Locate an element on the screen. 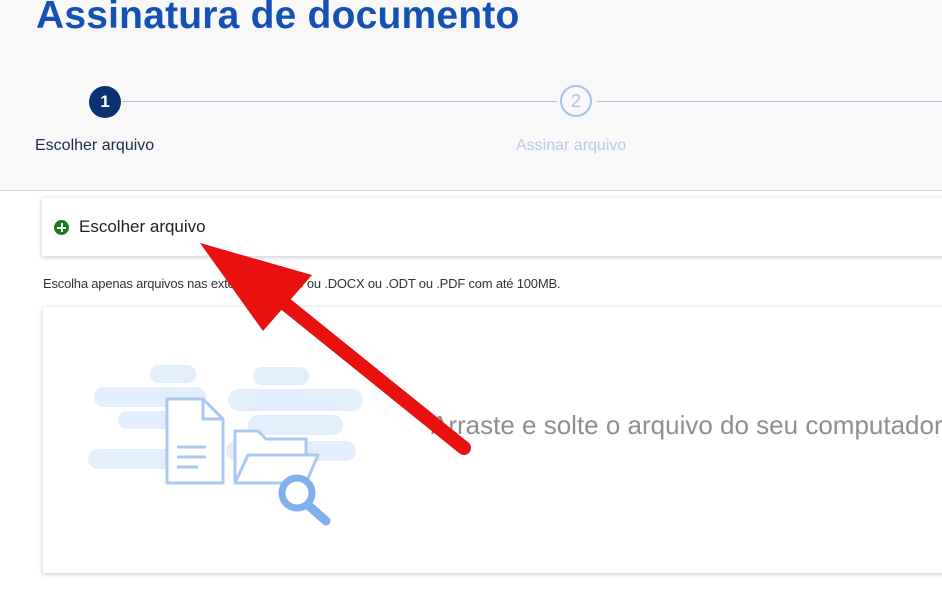 This screenshot has width=942, height=611. document-icon is located at coordinates (195, 441).